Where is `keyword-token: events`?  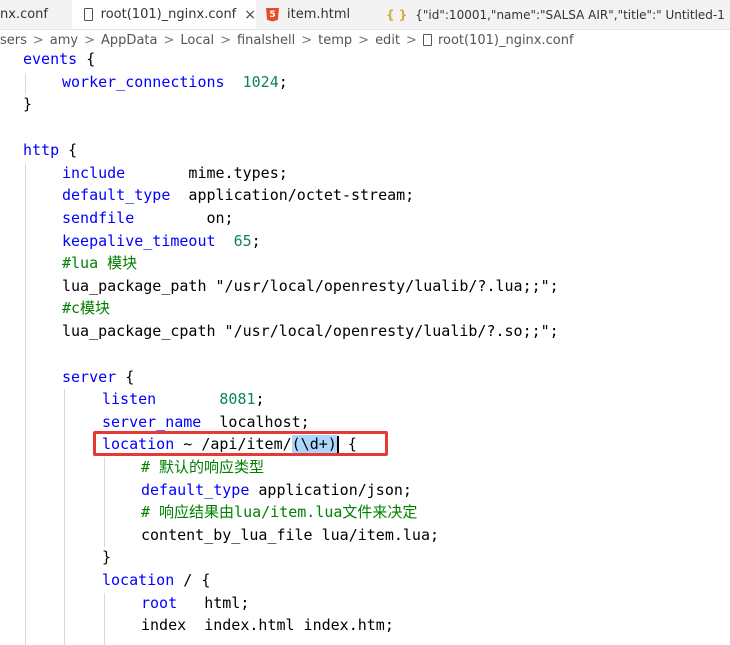
keyword-token: events is located at coordinates (50, 59).